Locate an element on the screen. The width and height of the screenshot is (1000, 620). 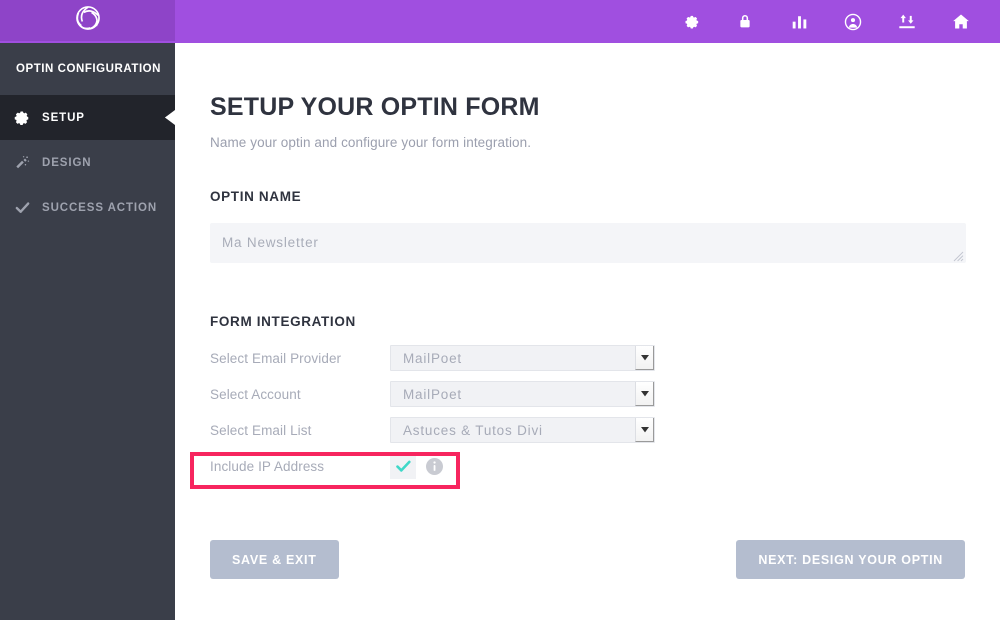
email-provider-select: MailPoet is located at coordinates (522, 358).